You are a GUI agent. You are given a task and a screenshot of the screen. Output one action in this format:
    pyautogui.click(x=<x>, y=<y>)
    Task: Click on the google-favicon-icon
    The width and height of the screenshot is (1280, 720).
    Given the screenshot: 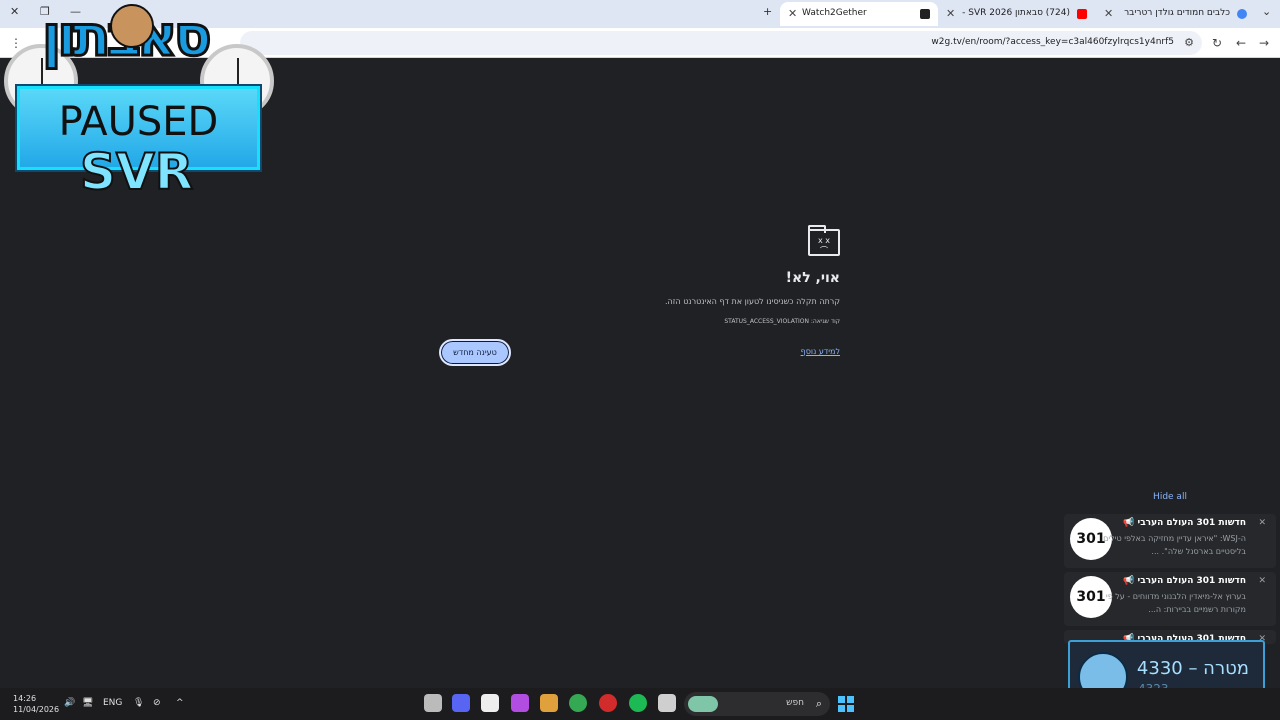 What is the action you would take?
    pyautogui.click(x=1242, y=14)
    